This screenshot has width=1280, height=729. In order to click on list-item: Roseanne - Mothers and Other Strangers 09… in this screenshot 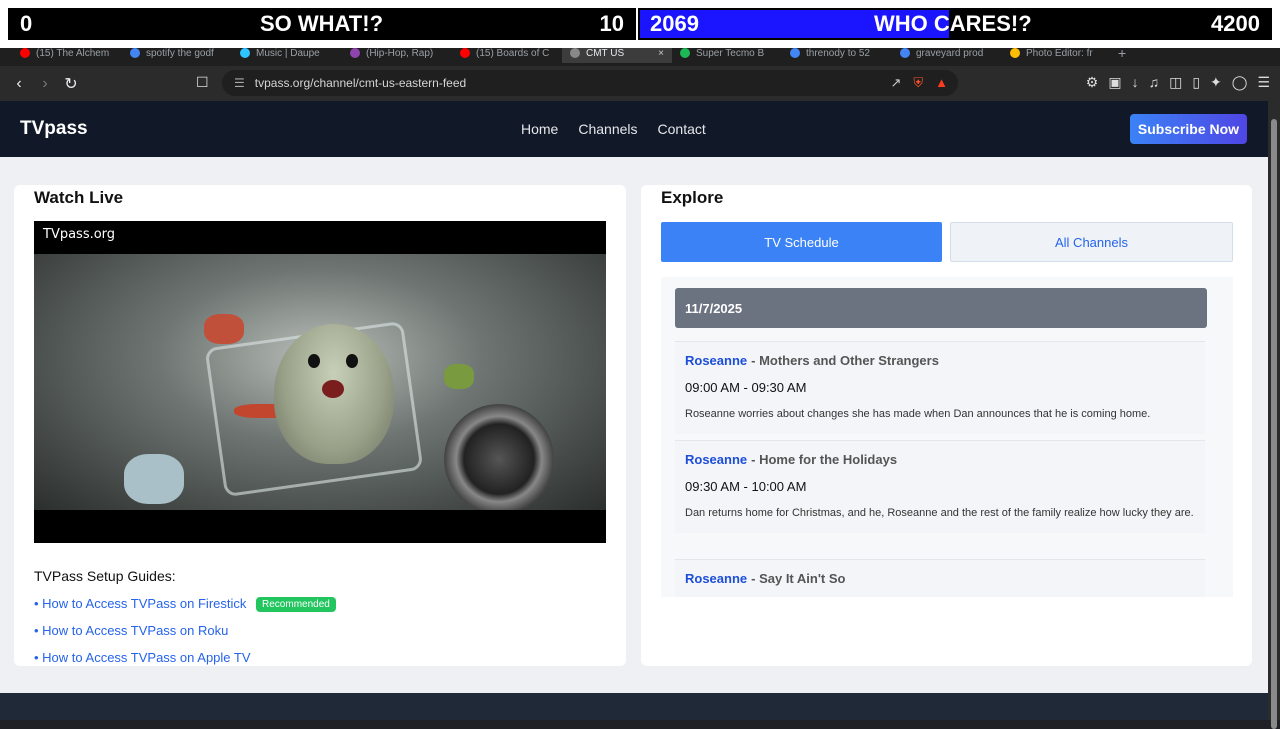, I will do `click(940, 387)`.